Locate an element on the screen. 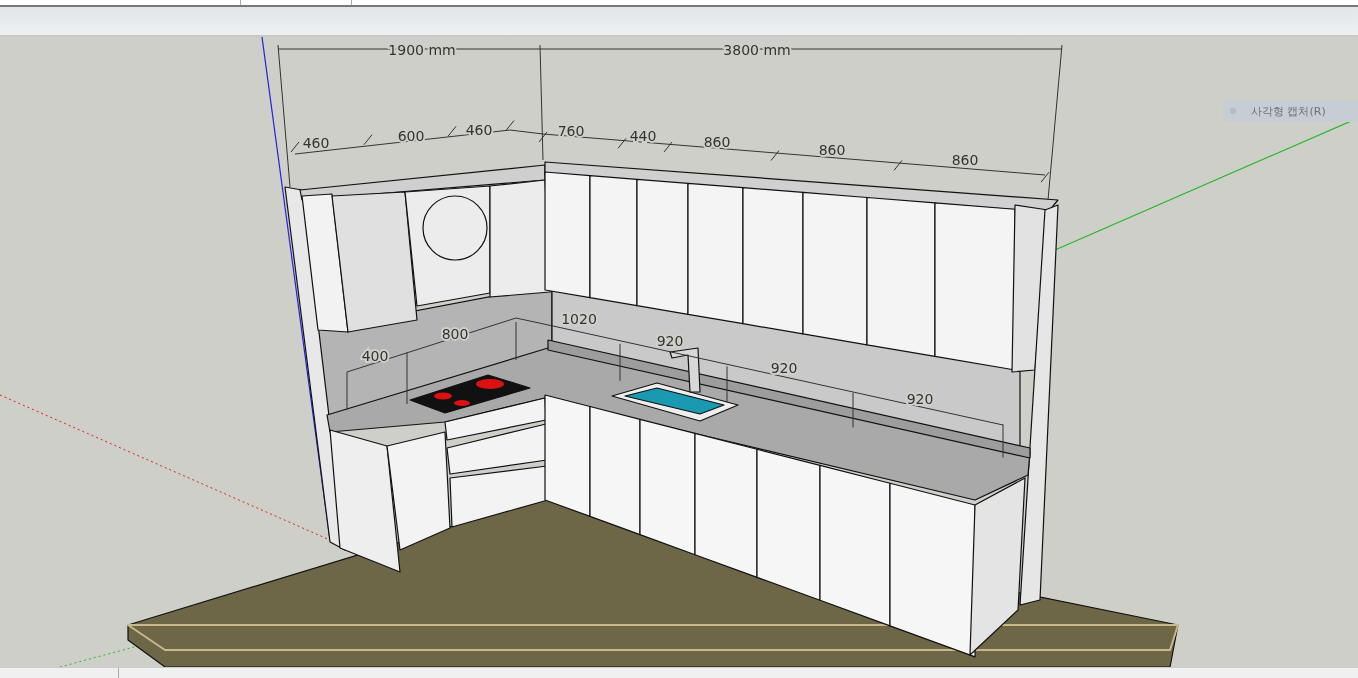  dimension-label: 3800 mm is located at coordinates (757, 50).